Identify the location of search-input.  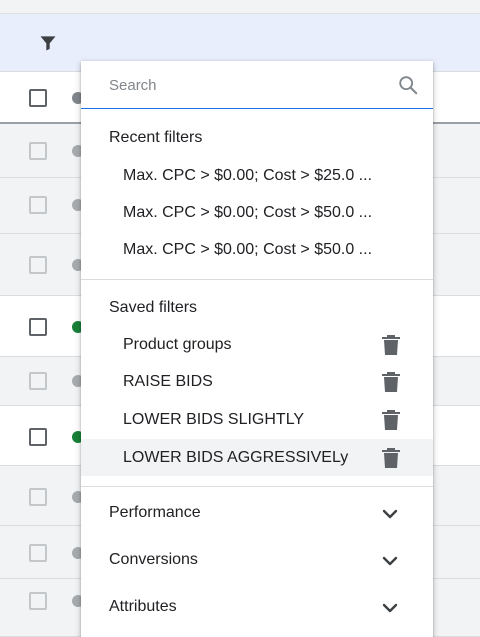
(244, 85).